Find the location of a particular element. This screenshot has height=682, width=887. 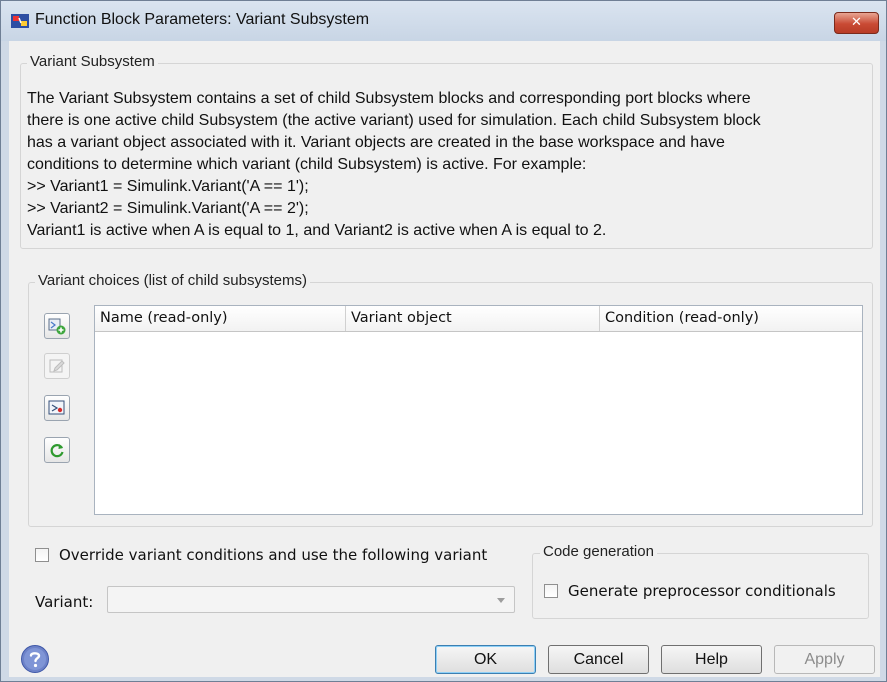

close-icon: ✕ is located at coordinates (856, 22).